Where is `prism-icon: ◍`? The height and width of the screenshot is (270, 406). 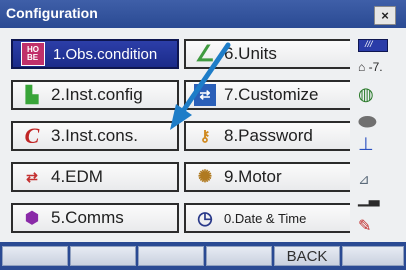
prism-icon: ◍ is located at coordinates (366, 94).